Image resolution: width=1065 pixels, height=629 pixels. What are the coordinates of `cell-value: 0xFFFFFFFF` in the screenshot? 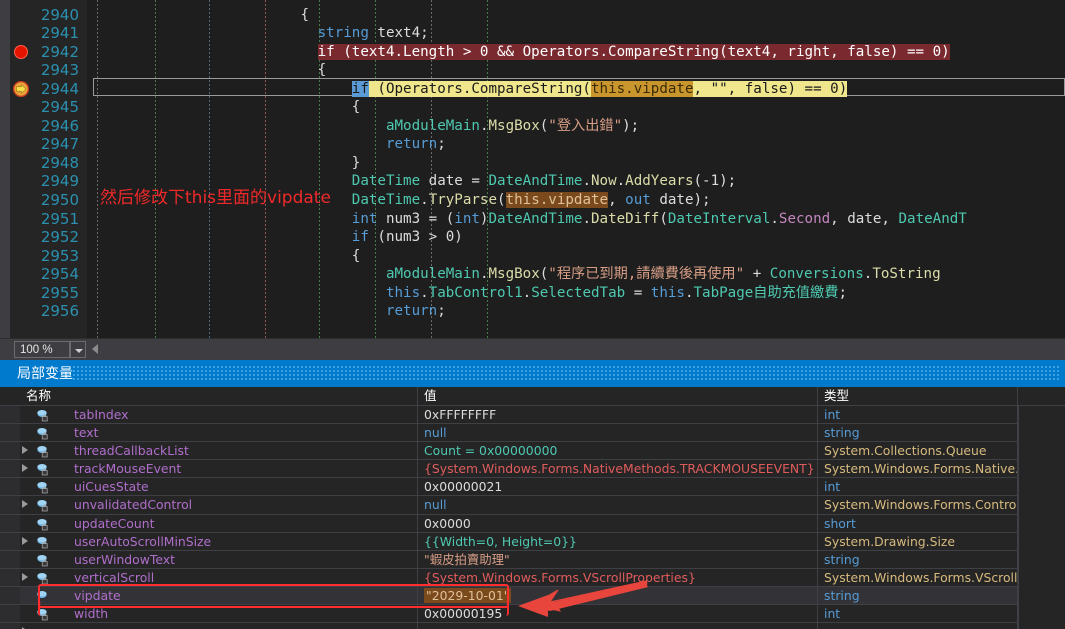 It's located at (618, 415).